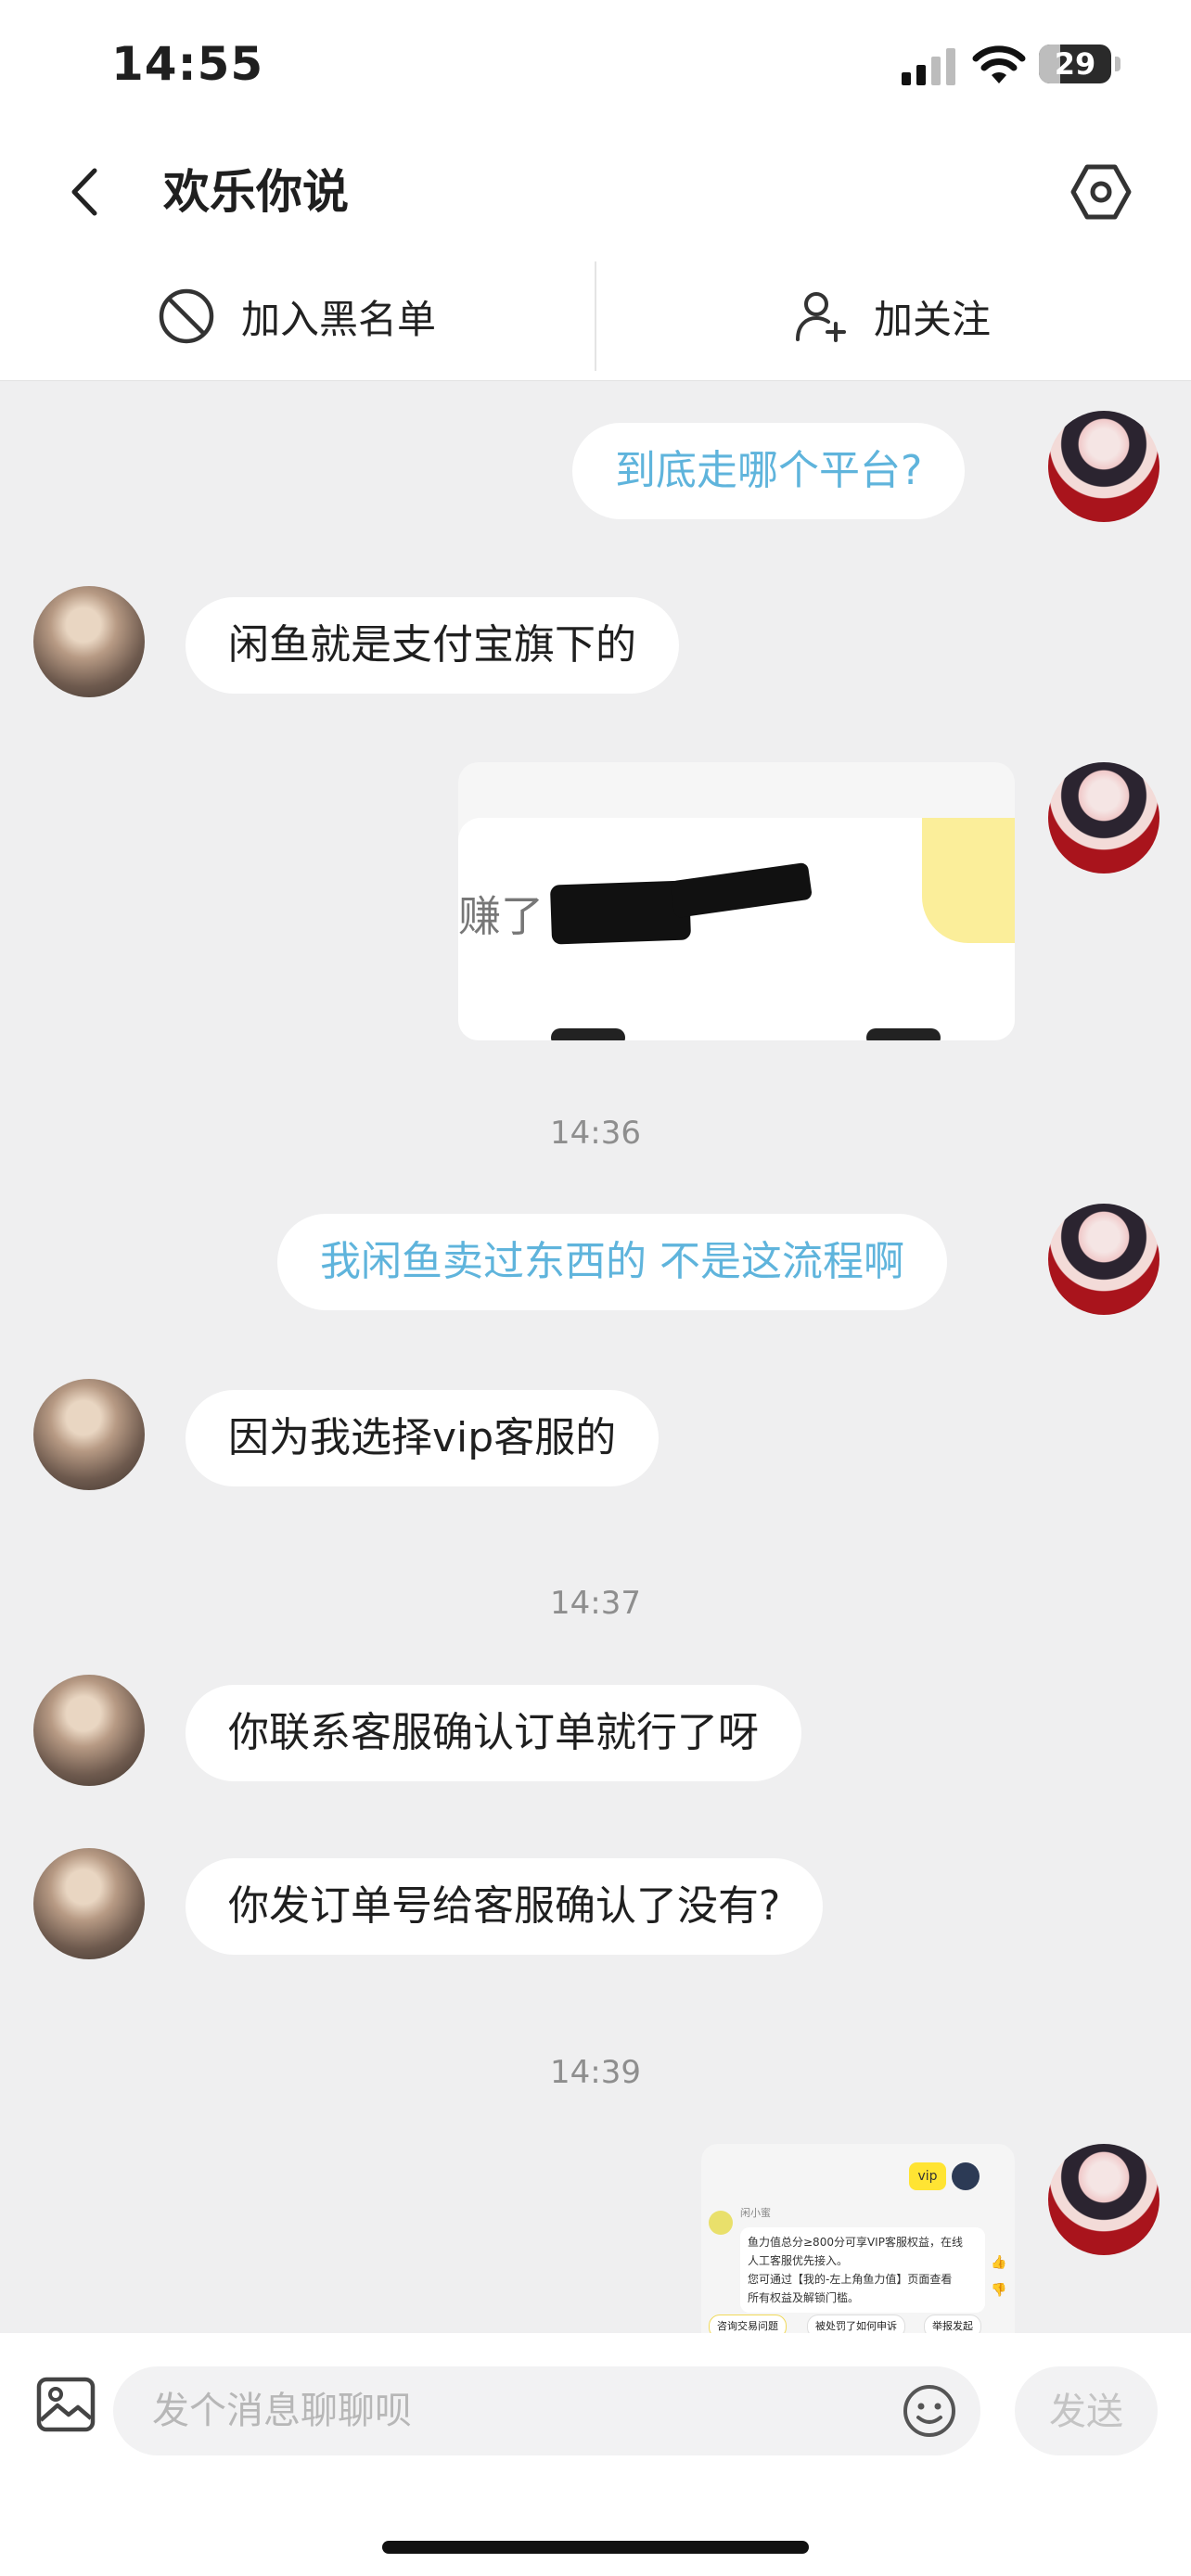 Image resolution: width=1191 pixels, height=2576 pixels. Describe the element at coordinates (546, 2410) in the screenshot. I see `message-input` at that location.